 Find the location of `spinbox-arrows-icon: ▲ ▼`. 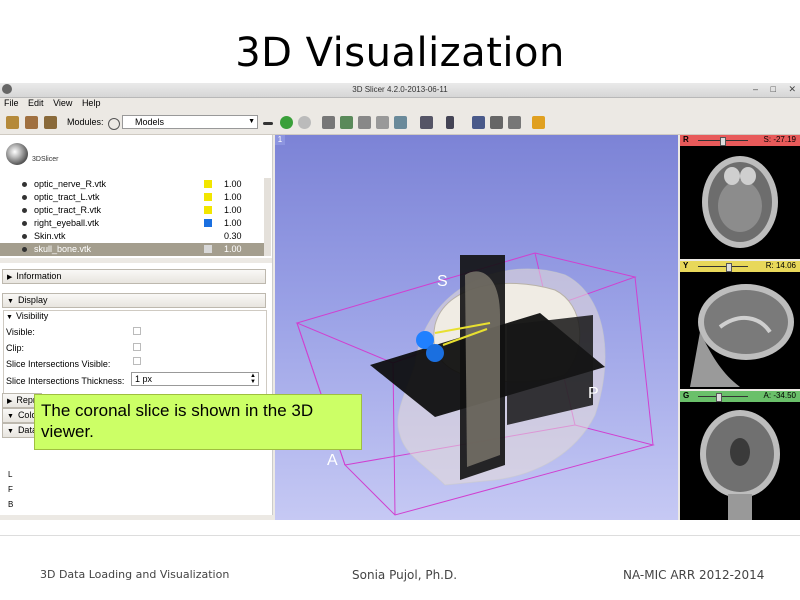

spinbox-arrows-icon: ▲ ▼ is located at coordinates (253, 379).